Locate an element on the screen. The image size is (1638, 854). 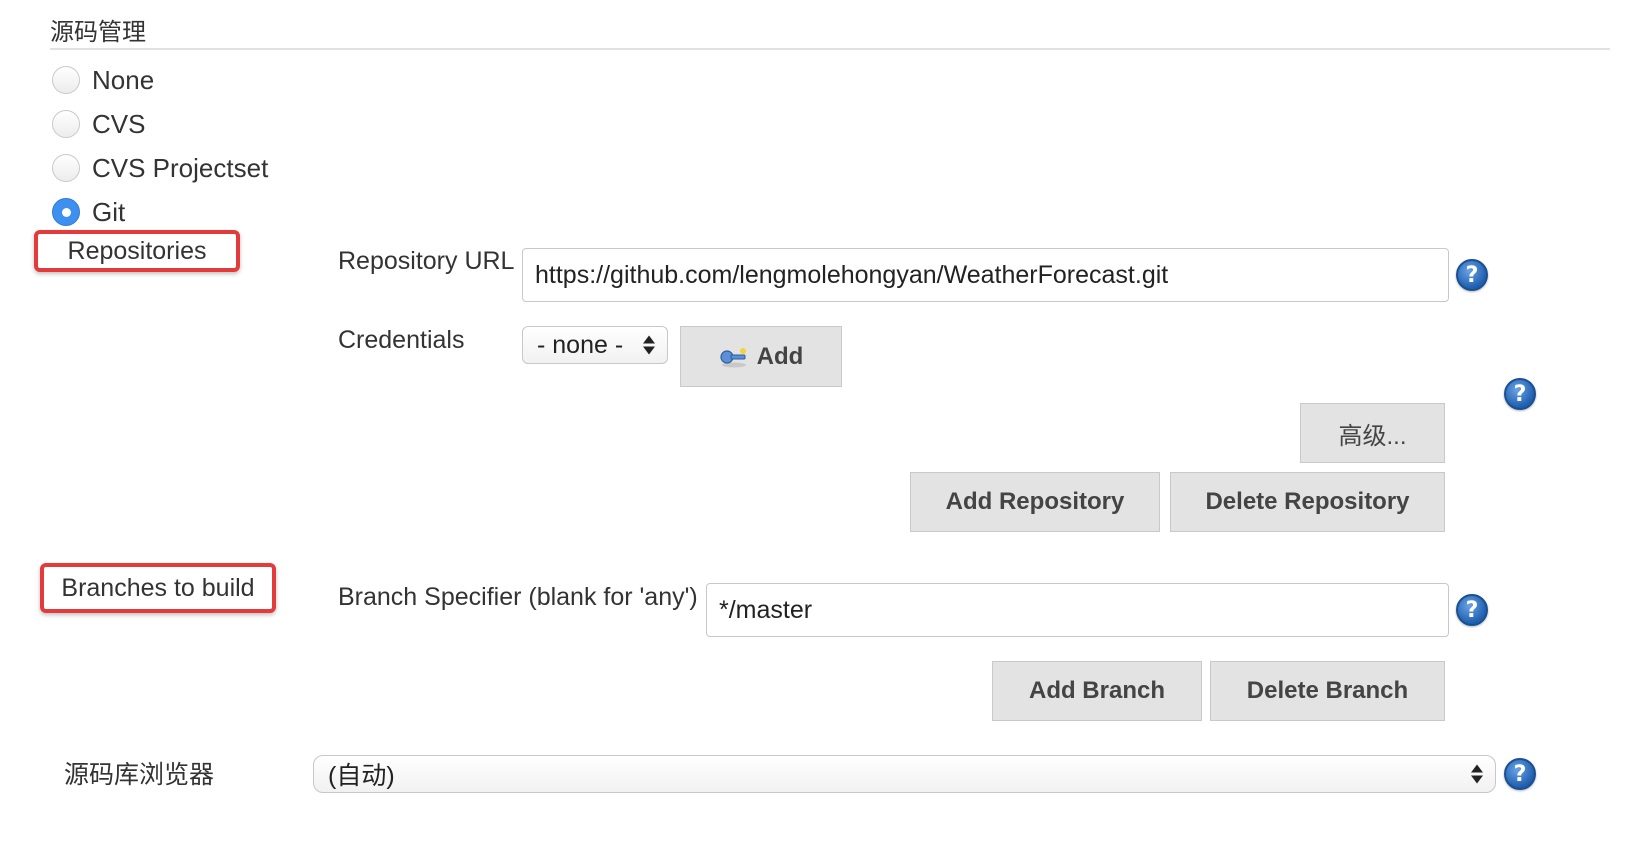
repository-url-help-icon: ? is located at coordinates (1472, 275).